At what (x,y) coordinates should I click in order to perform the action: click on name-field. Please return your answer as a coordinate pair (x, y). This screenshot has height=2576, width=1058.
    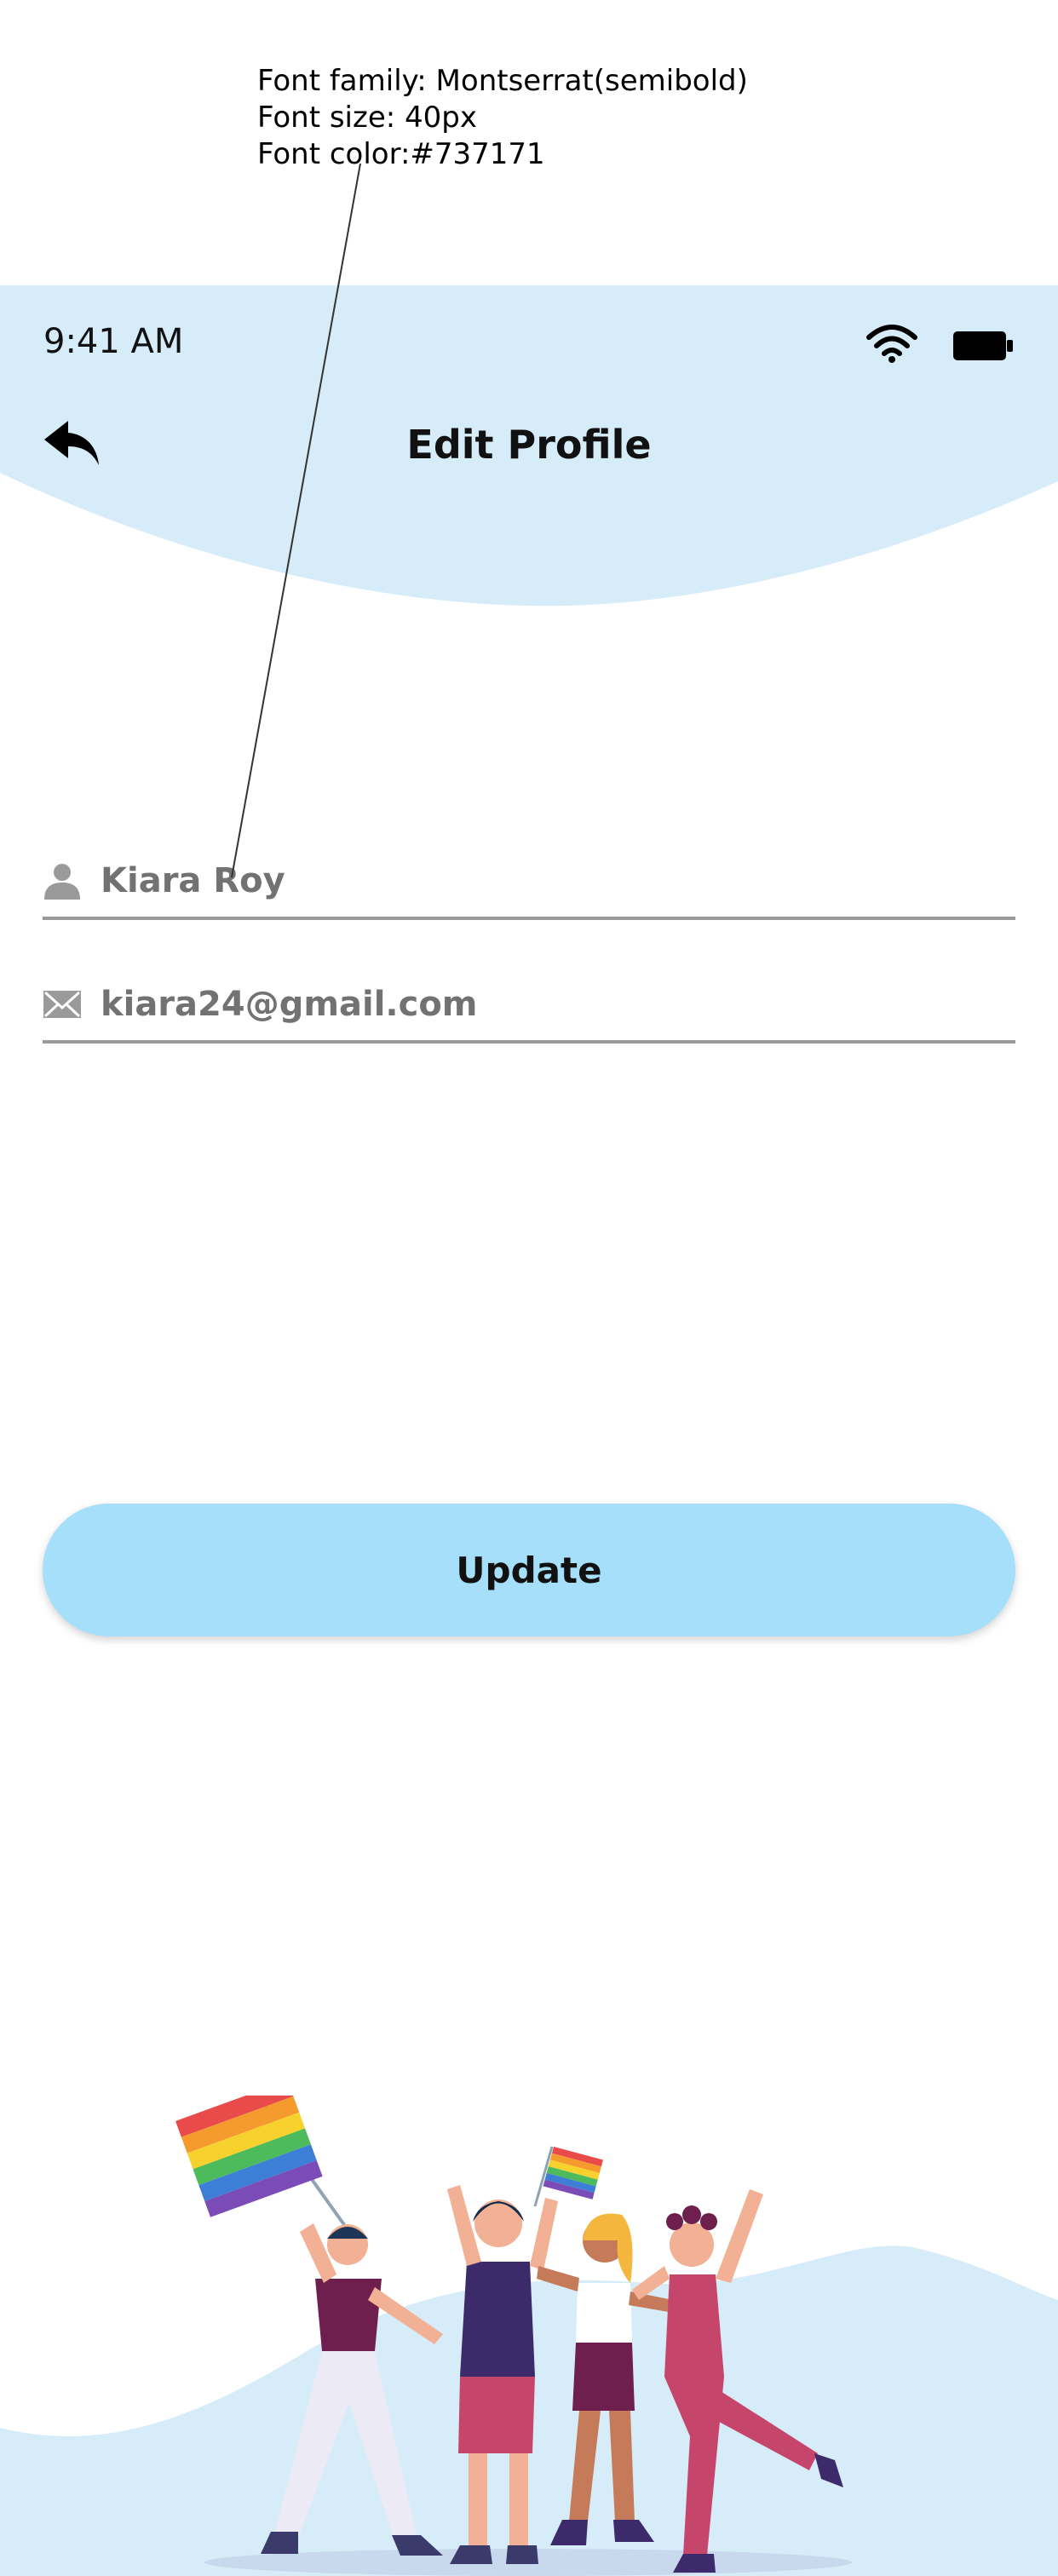
    Looking at the image, I should click on (529, 884).